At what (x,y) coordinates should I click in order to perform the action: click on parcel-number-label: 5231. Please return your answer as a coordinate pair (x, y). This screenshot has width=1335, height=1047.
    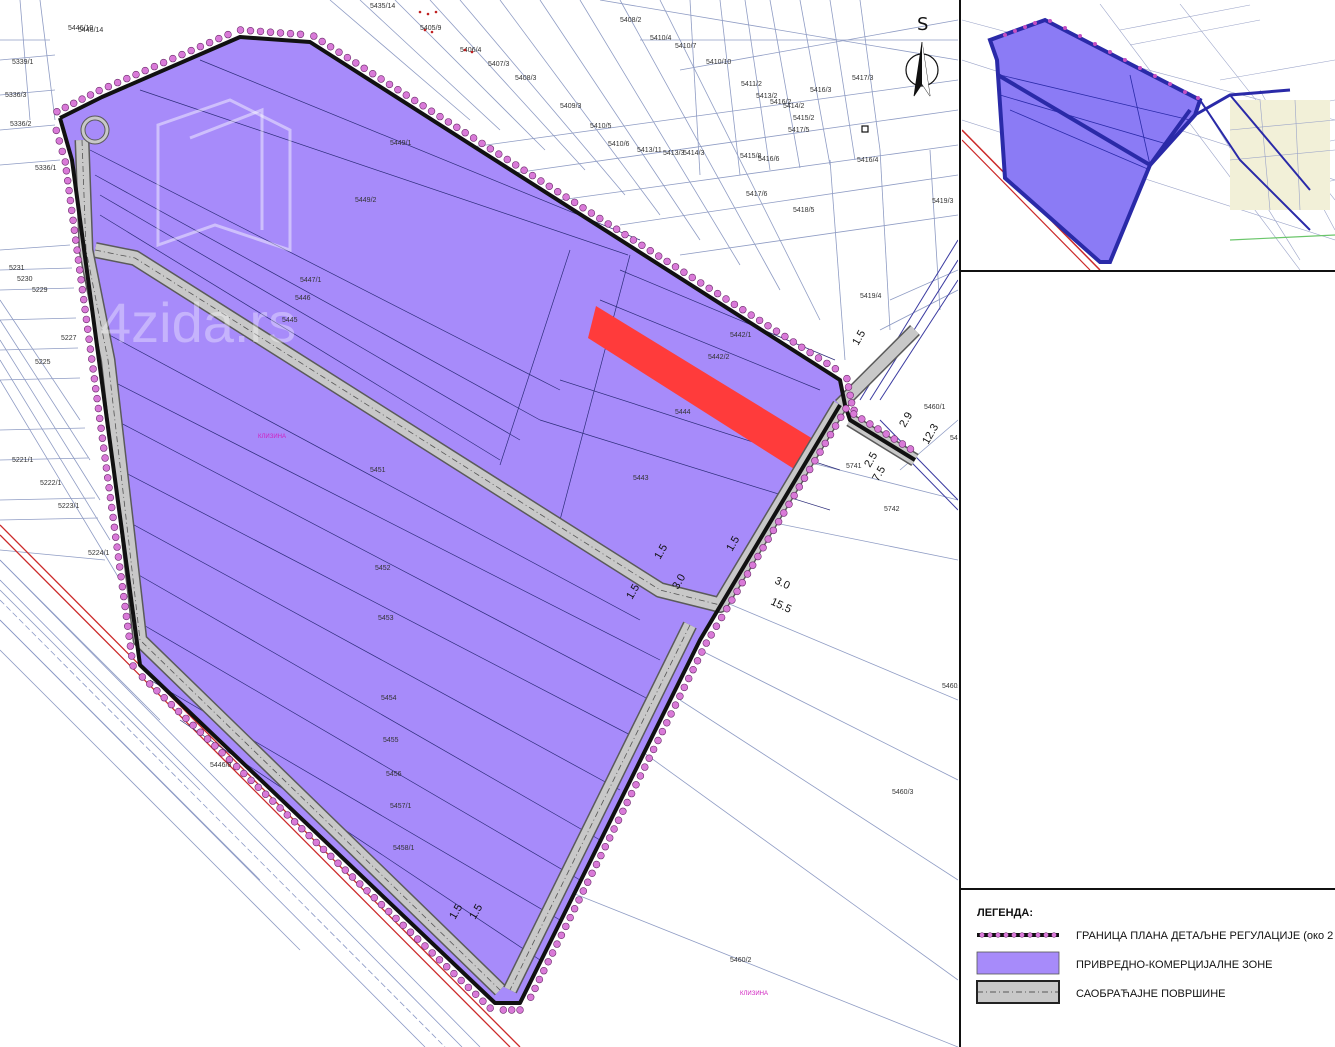
    Looking at the image, I should click on (17, 268).